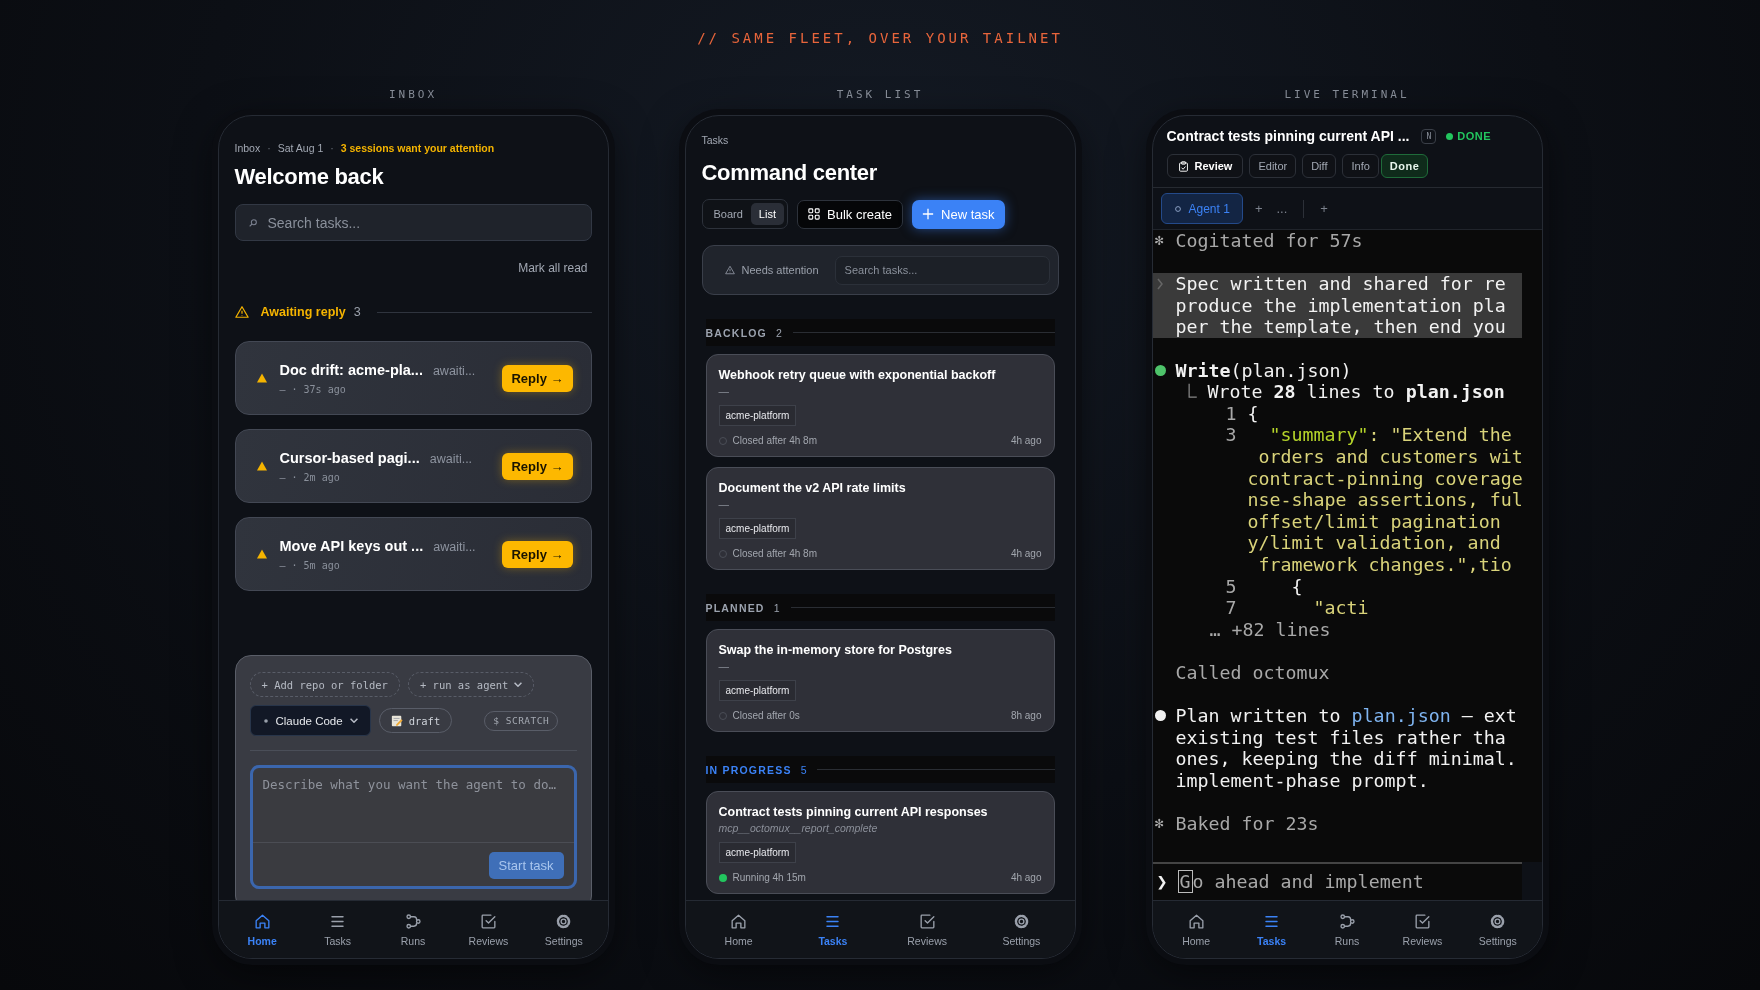  What do you see at coordinates (853, 812) in the screenshot?
I see `task-title: Contract tests pinning current API responses` at bounding box center [853, 812].